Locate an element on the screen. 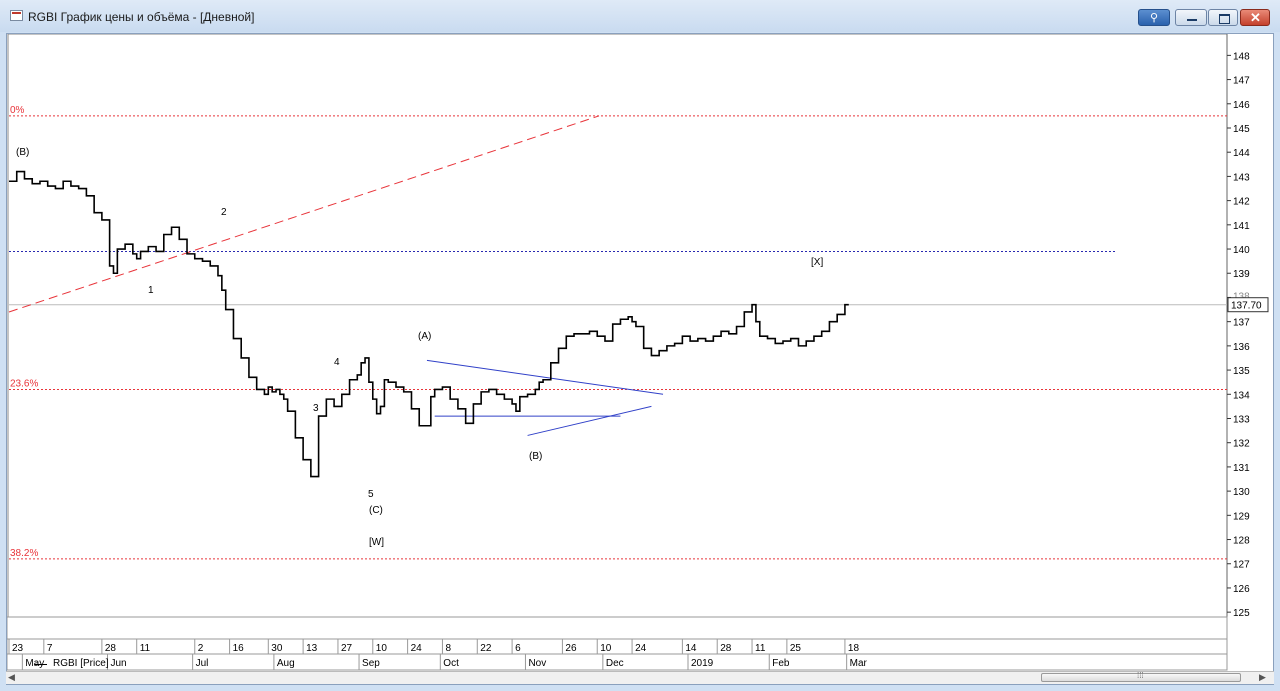 This screenshot has width=1280, height=691. price-tick-label: 129 is located at coordinates (1241, 516).